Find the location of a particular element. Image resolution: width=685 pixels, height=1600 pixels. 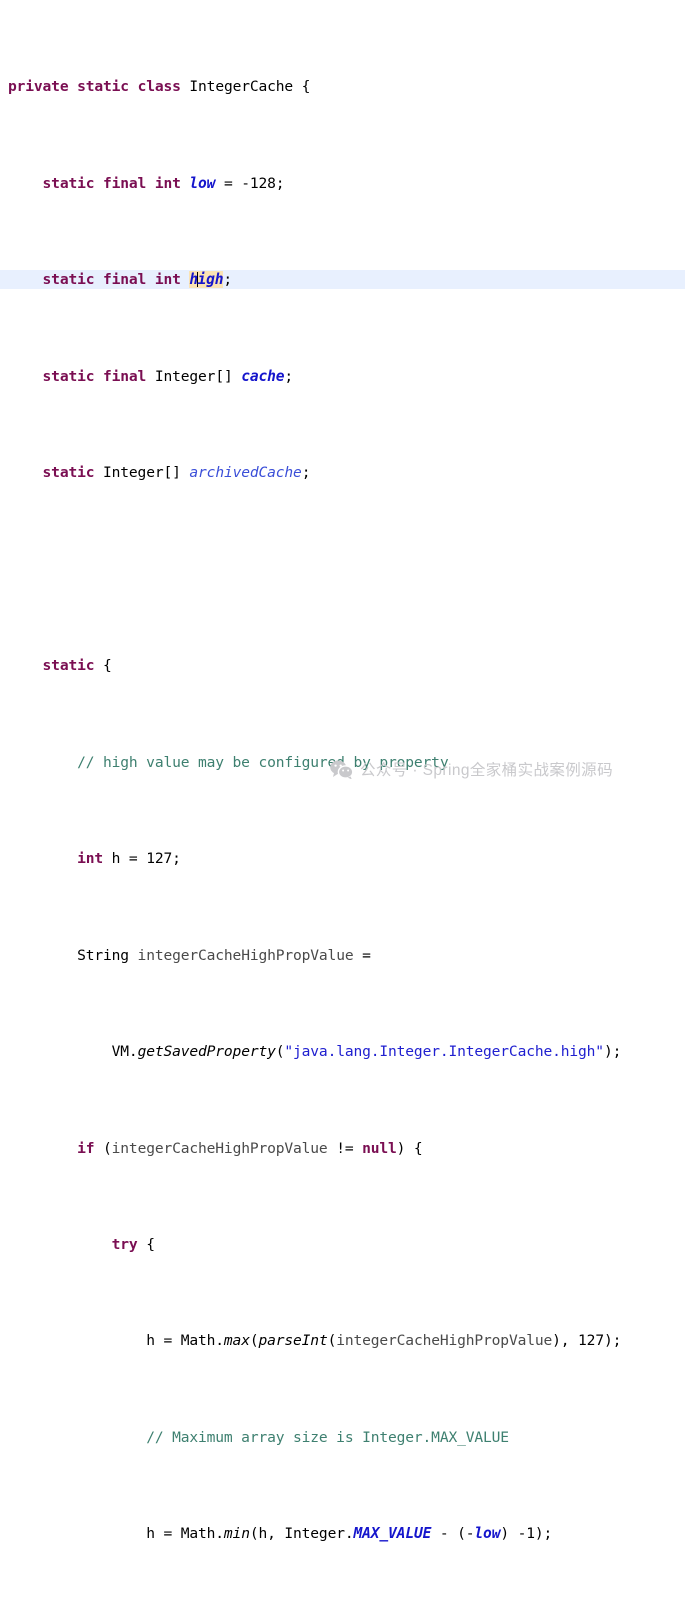

token-constant-MAX_VALUE: MAX_VALUE is located at coordinates (392, 1534).